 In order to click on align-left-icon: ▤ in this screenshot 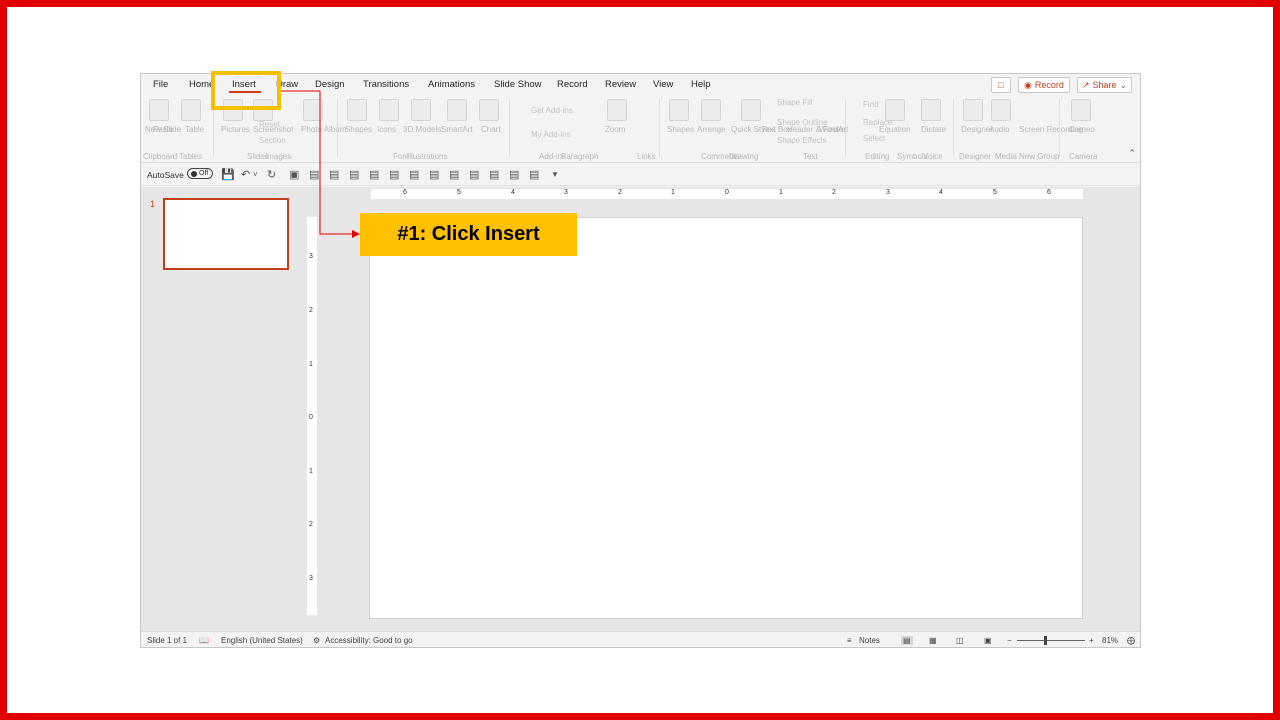, I will do `click(314, 174)`.